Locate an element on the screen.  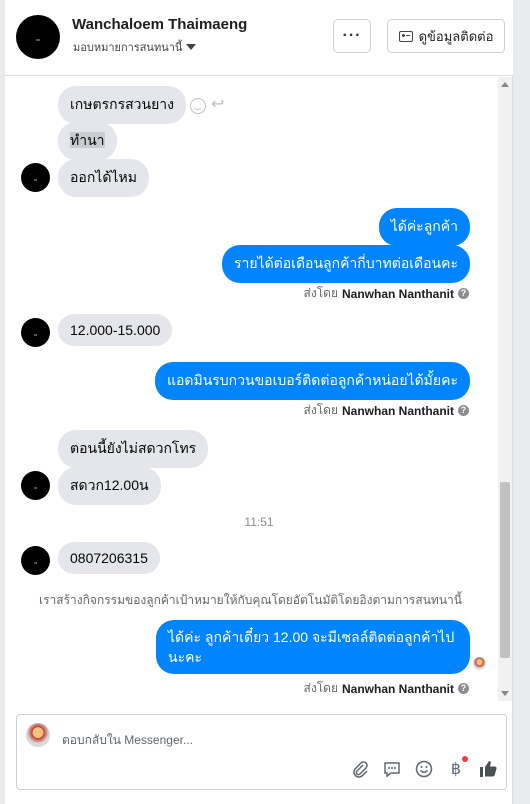
scroll-up-icon is located at coordinates (505, 84).